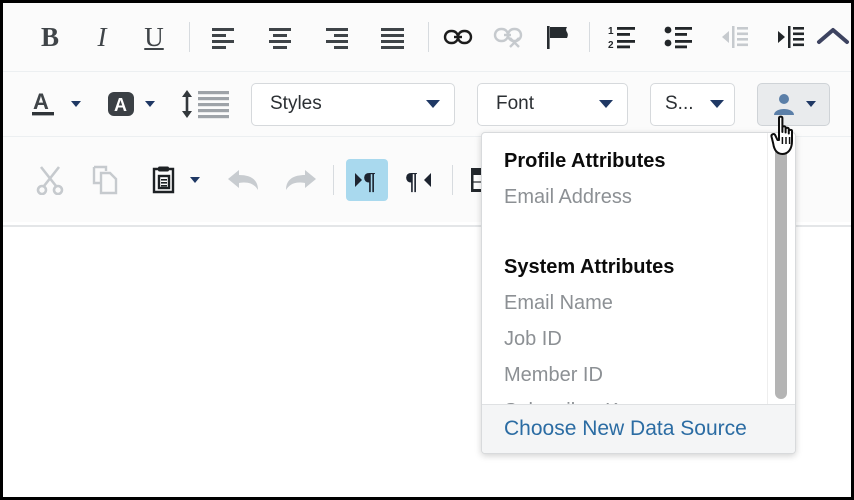 This screenshot has width=854, height=500. I want to click on align-left-button, so click(225, 37).